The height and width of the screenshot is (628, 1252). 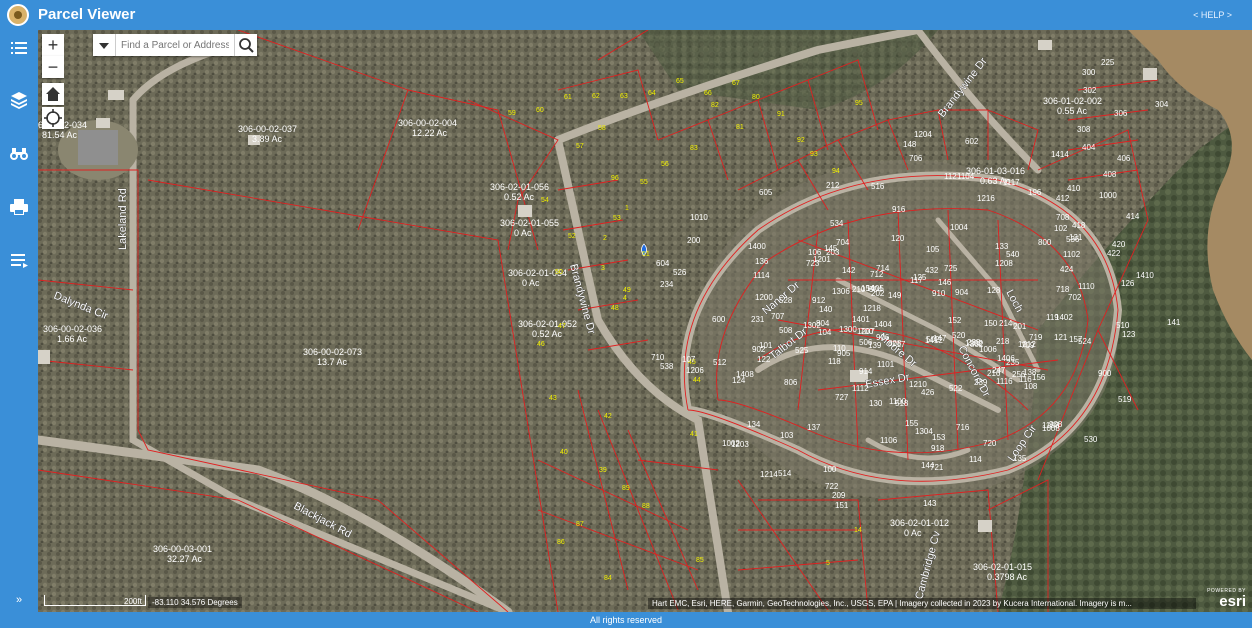 I want to click on lot-number-label: 605, so click(x=766, y=192).